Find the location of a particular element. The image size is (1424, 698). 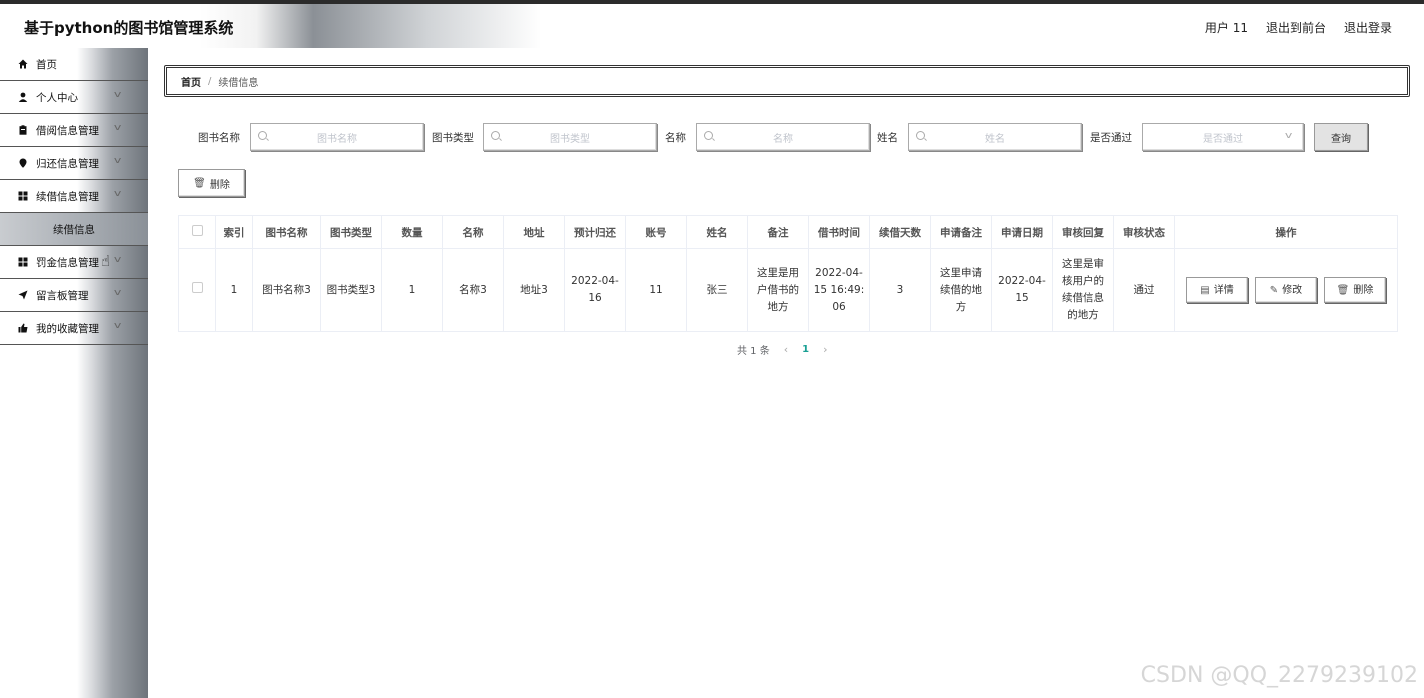

header: 基于python的图书馆管理系统 用户 11 退出到前台 退出登录 is located at coordinates (712, 26).